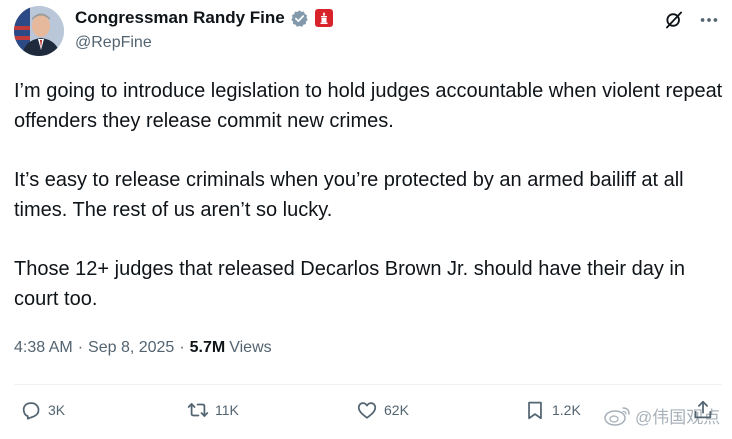  Describe the element at coordinates (57, 410) in the screenshot. I see `reply-count: 3K` at that location.